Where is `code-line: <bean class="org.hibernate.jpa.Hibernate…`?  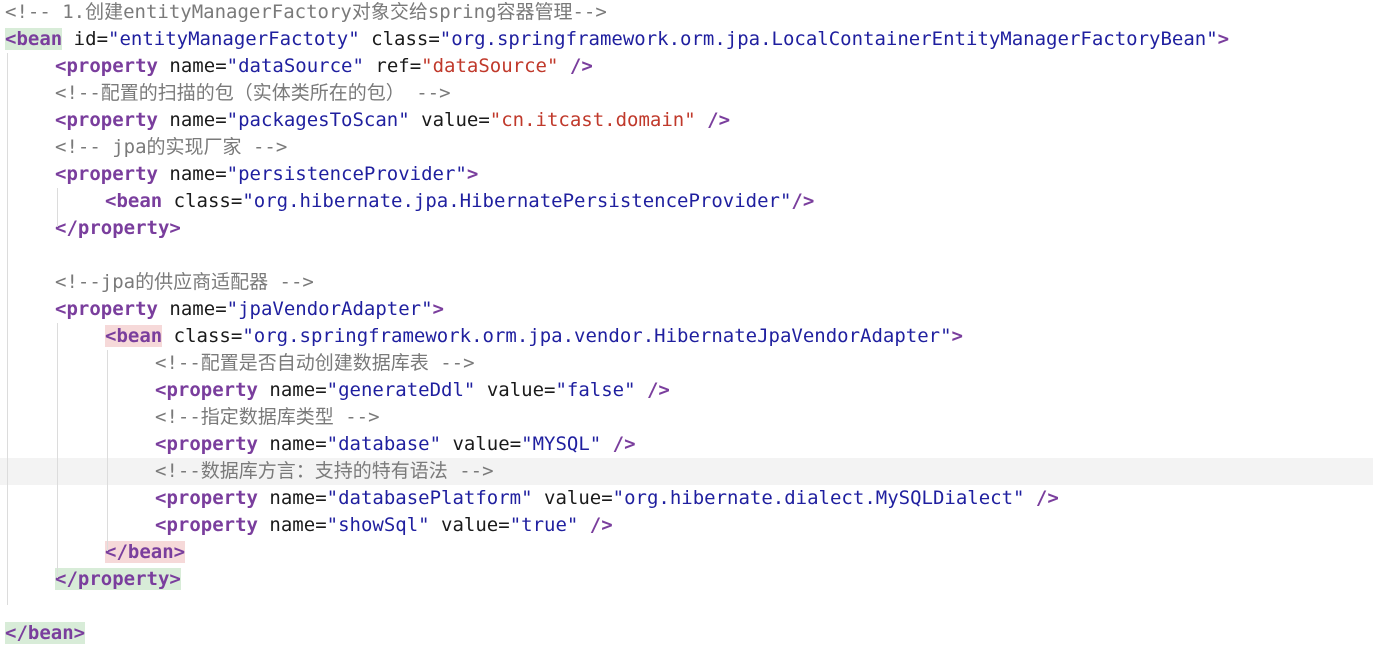
code-line: <bean class="org.hibernate.jpa.Hibernate… is located at coordinates (686, 201).